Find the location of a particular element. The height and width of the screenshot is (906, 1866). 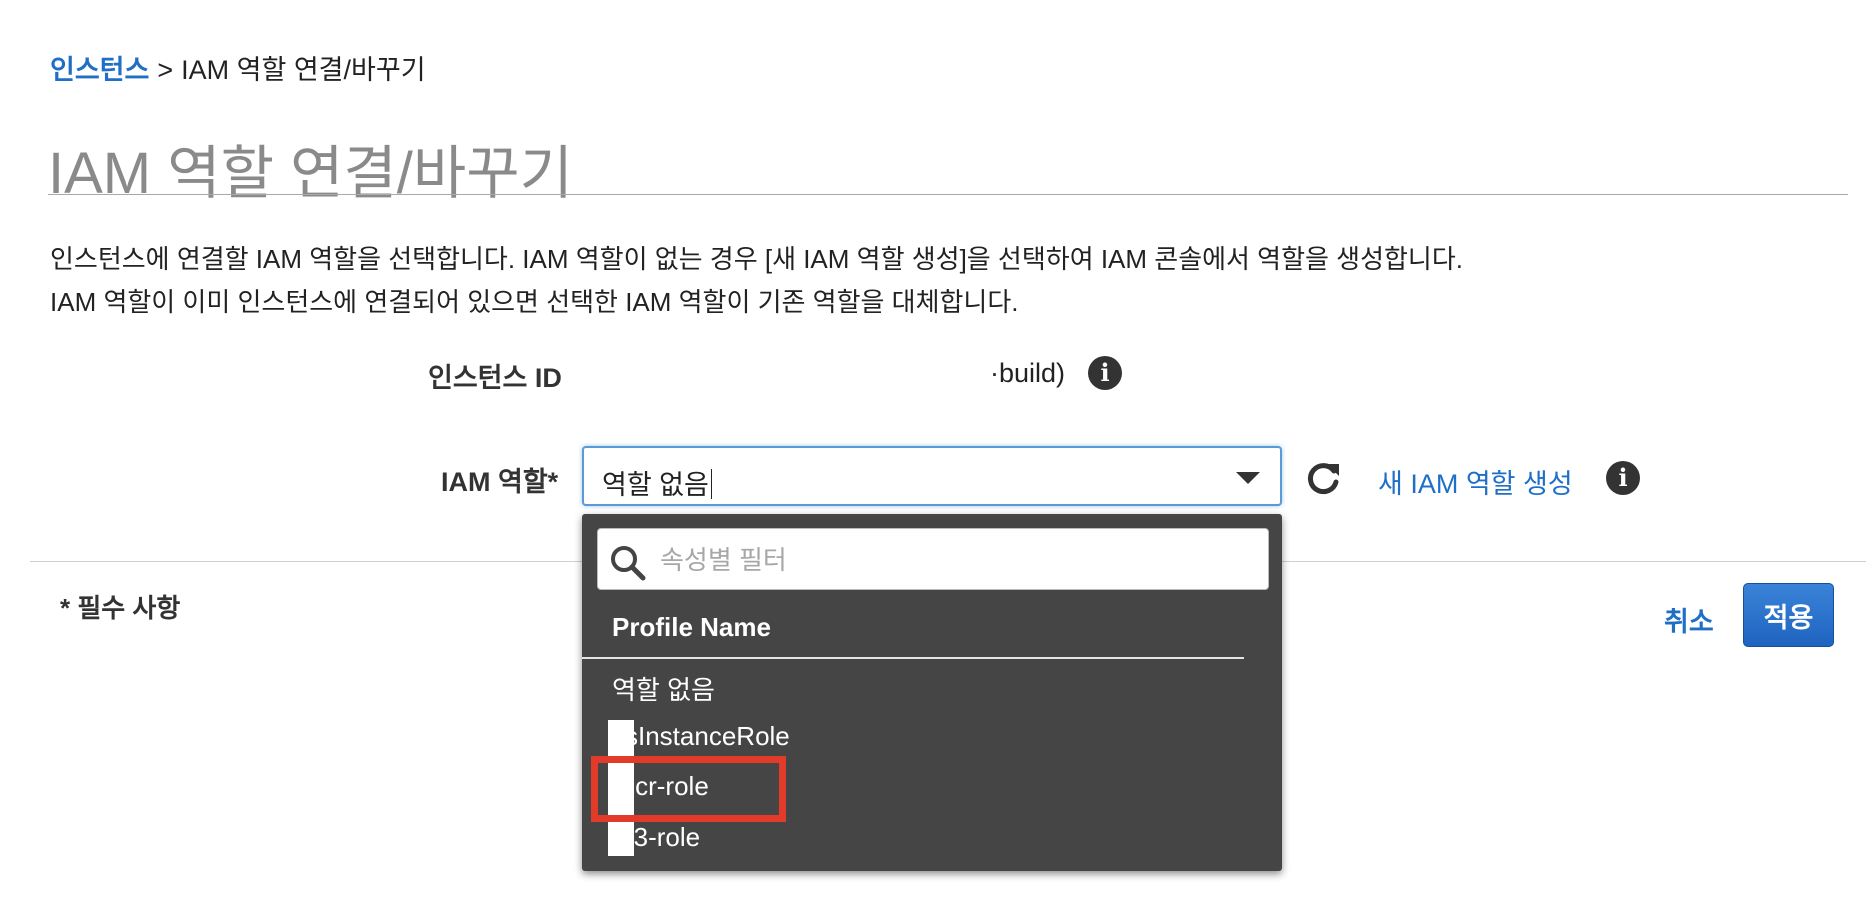

role-option: 역할 없음 is located at coordinates (663, 688).